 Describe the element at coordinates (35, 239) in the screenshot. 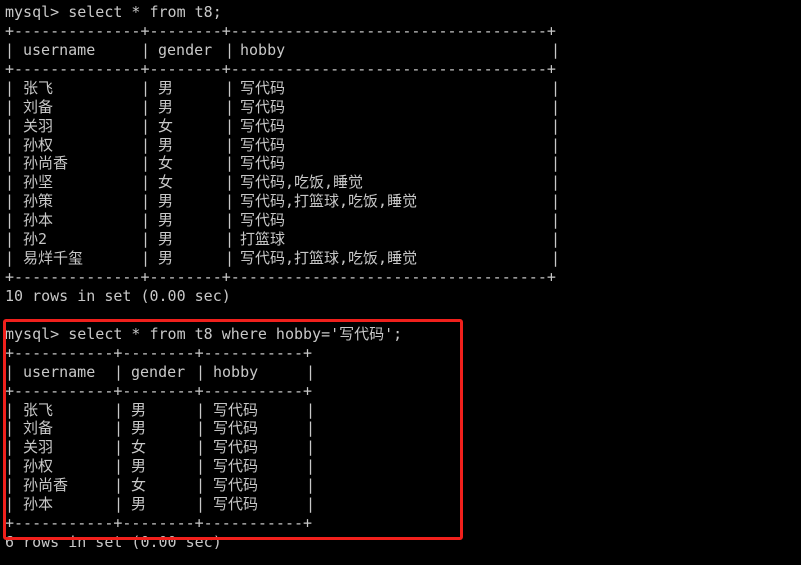

I see `table-row-cell: 孙2` at that location.